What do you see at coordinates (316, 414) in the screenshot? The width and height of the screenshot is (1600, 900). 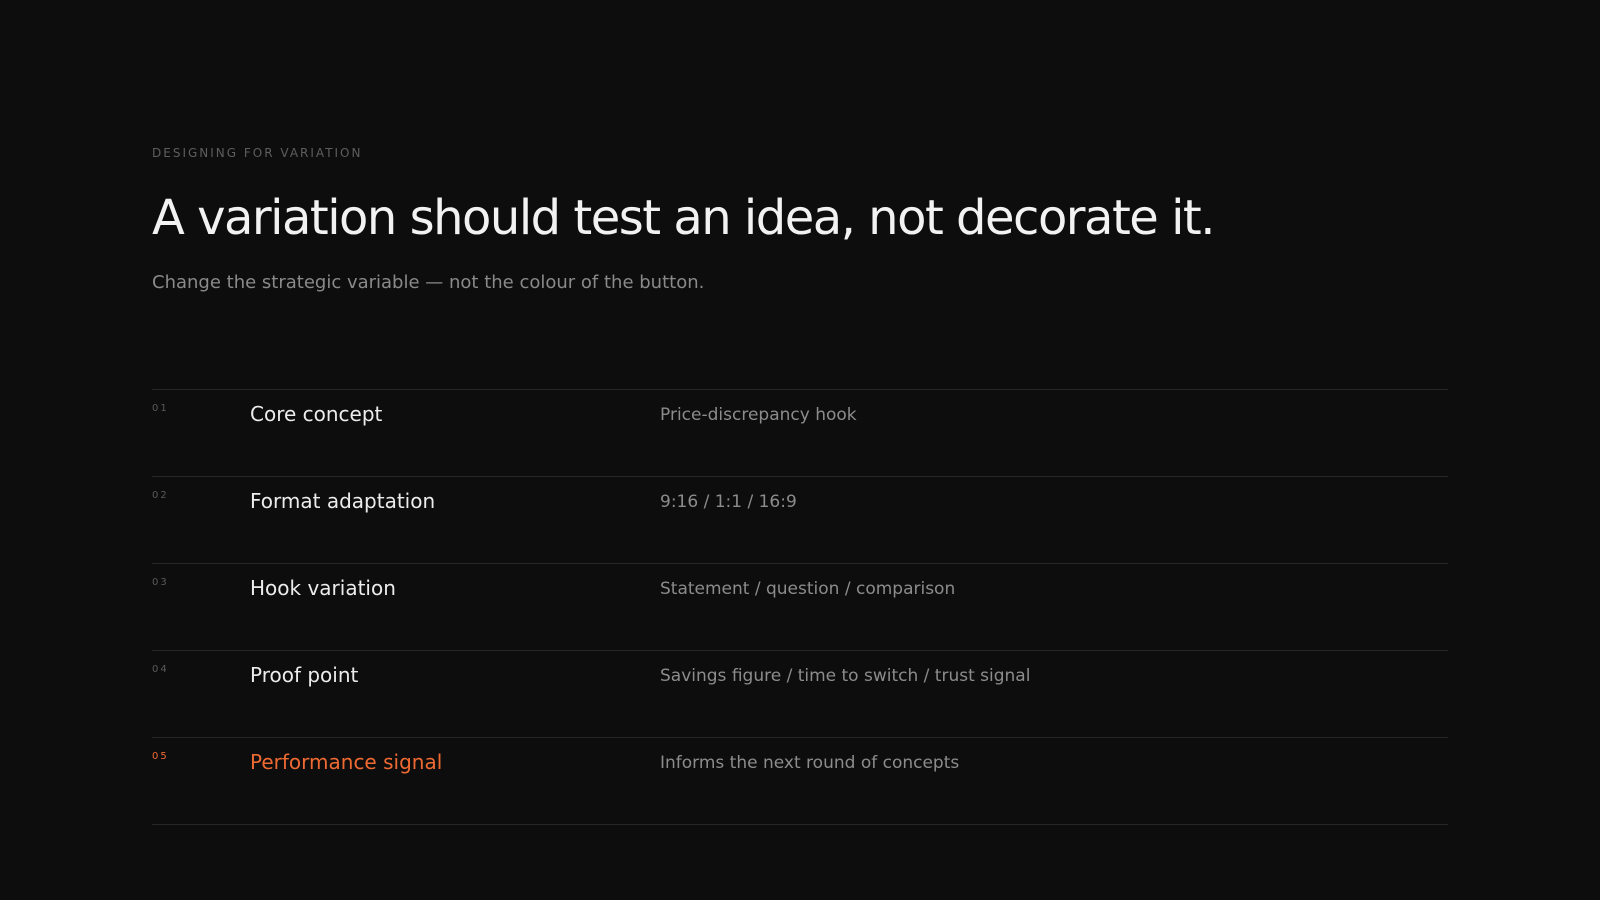 I see `item-label: Core concept` at bounding box center [316, 414].